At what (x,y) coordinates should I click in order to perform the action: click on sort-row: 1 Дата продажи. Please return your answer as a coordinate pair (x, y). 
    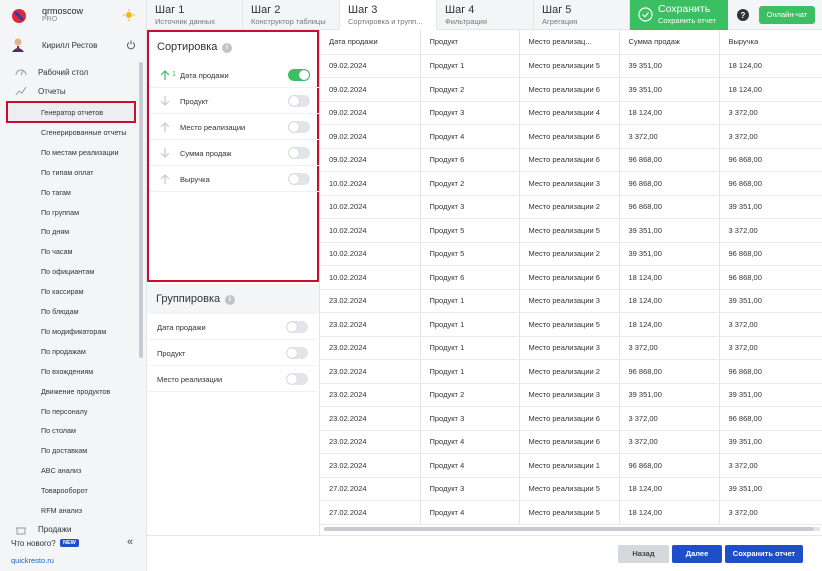
    Looking at the image, I should click on (234, 75).